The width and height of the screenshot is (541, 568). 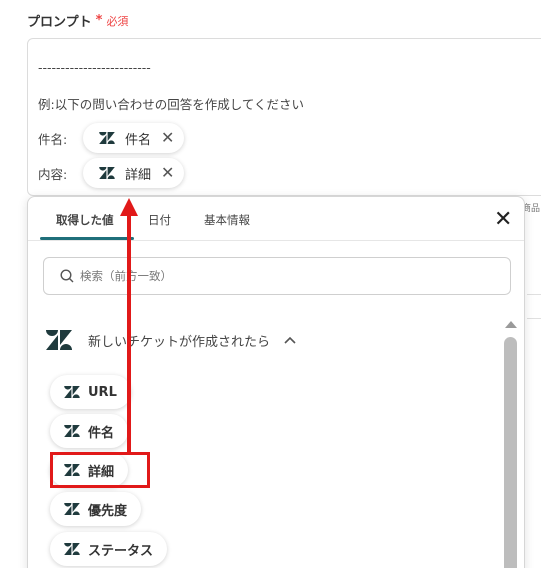 What do you see at coordinates (100, 470) in the screenshot?
I see `annotation-highlight-box` at bounding box center [100, 470].